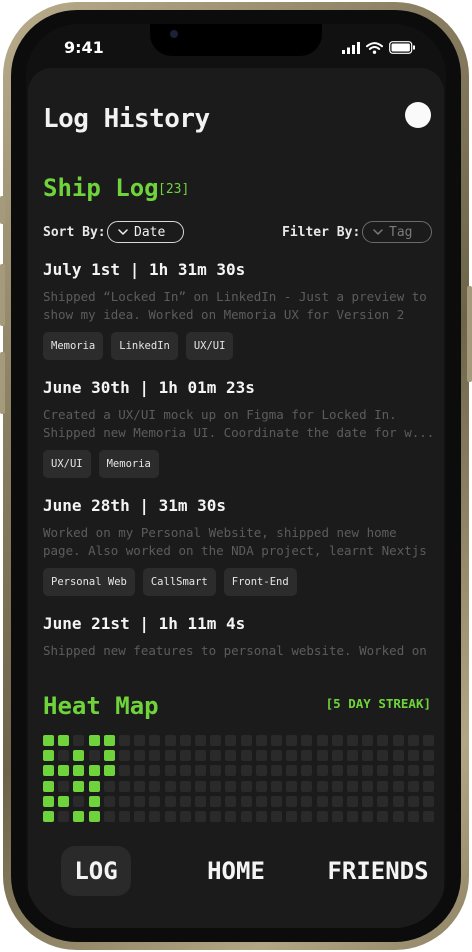 The height and width of the screenshot is (952, 472). What do you see at coordinates (378, 871) in the screenshot?
I see `nav-friends: FRIENDS` at bounding box center [378, 871].